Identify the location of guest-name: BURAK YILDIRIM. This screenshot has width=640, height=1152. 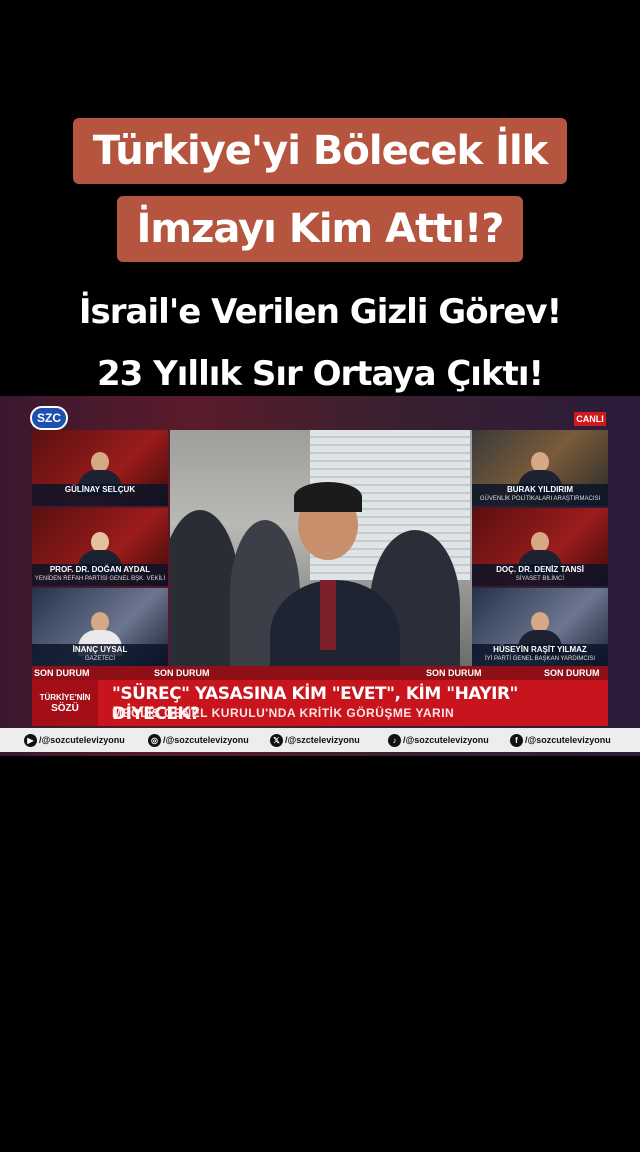
(540, 489).